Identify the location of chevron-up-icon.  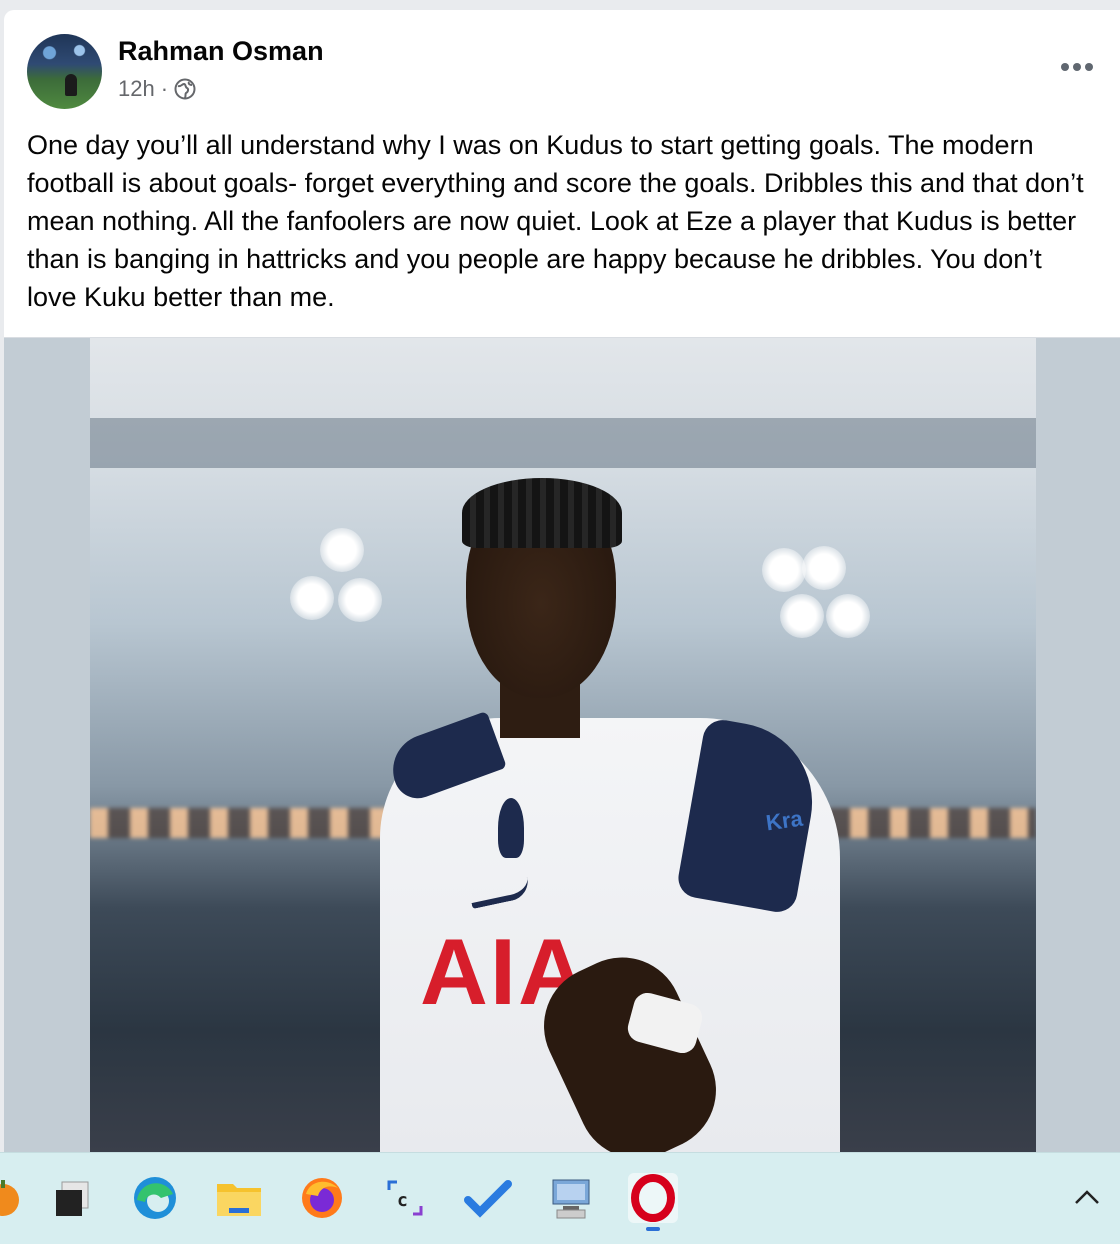
(1087, 1198).